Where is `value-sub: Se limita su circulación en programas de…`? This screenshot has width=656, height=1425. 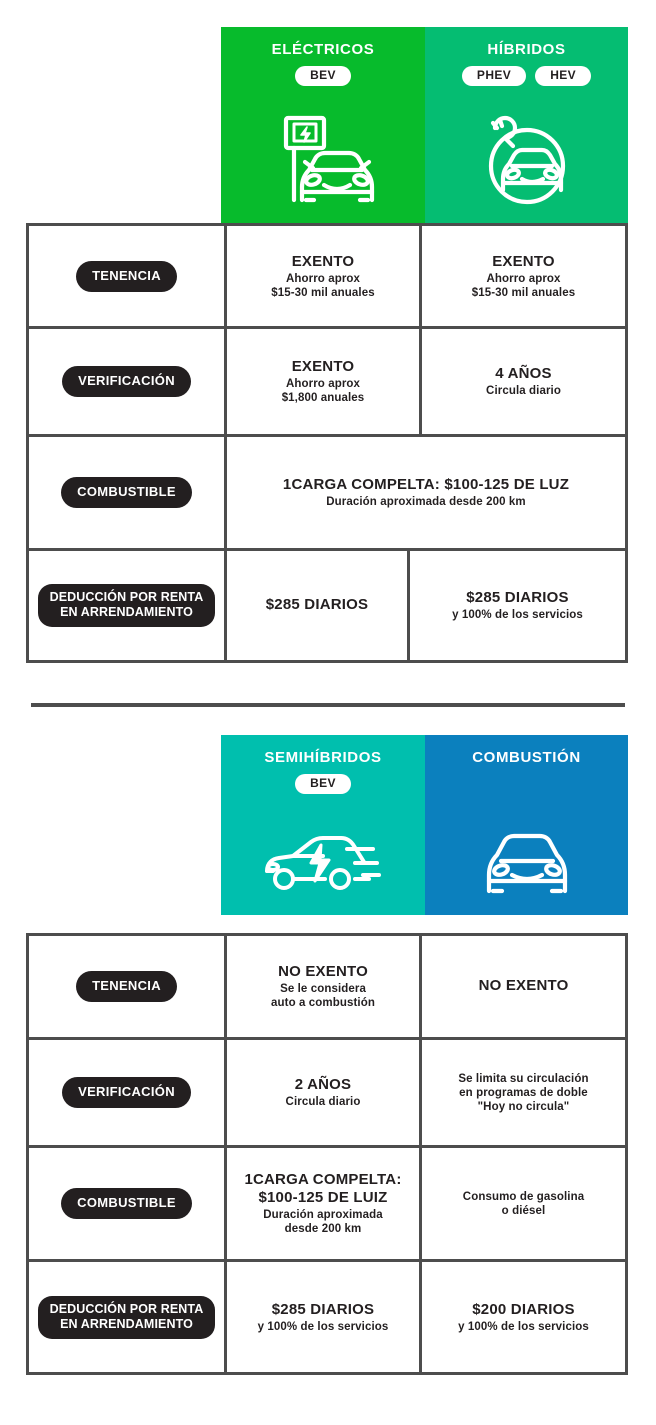
value-sub: Se limita su circulación en programas de… is located at coordinates (523, 1093).